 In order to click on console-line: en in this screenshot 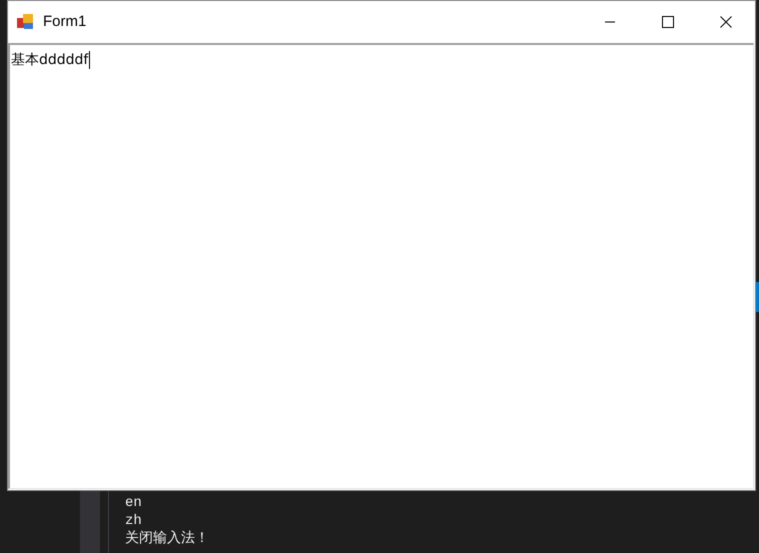, I will do `click(133, 503)`.